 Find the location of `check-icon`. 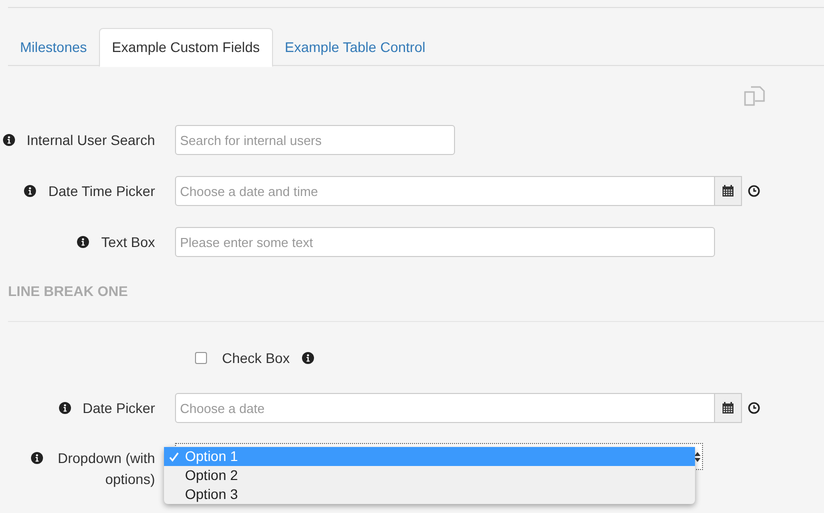

check-icon is located at coordinates (174, 457).